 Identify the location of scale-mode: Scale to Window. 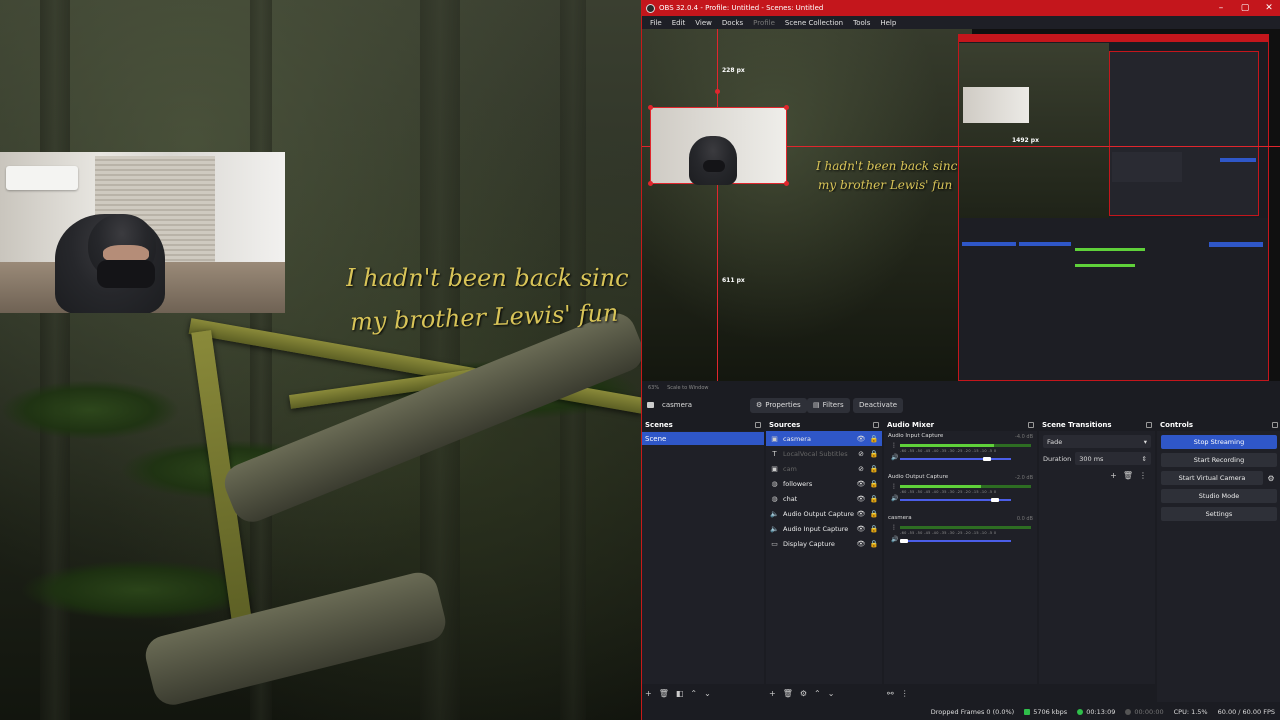
(687, 388).